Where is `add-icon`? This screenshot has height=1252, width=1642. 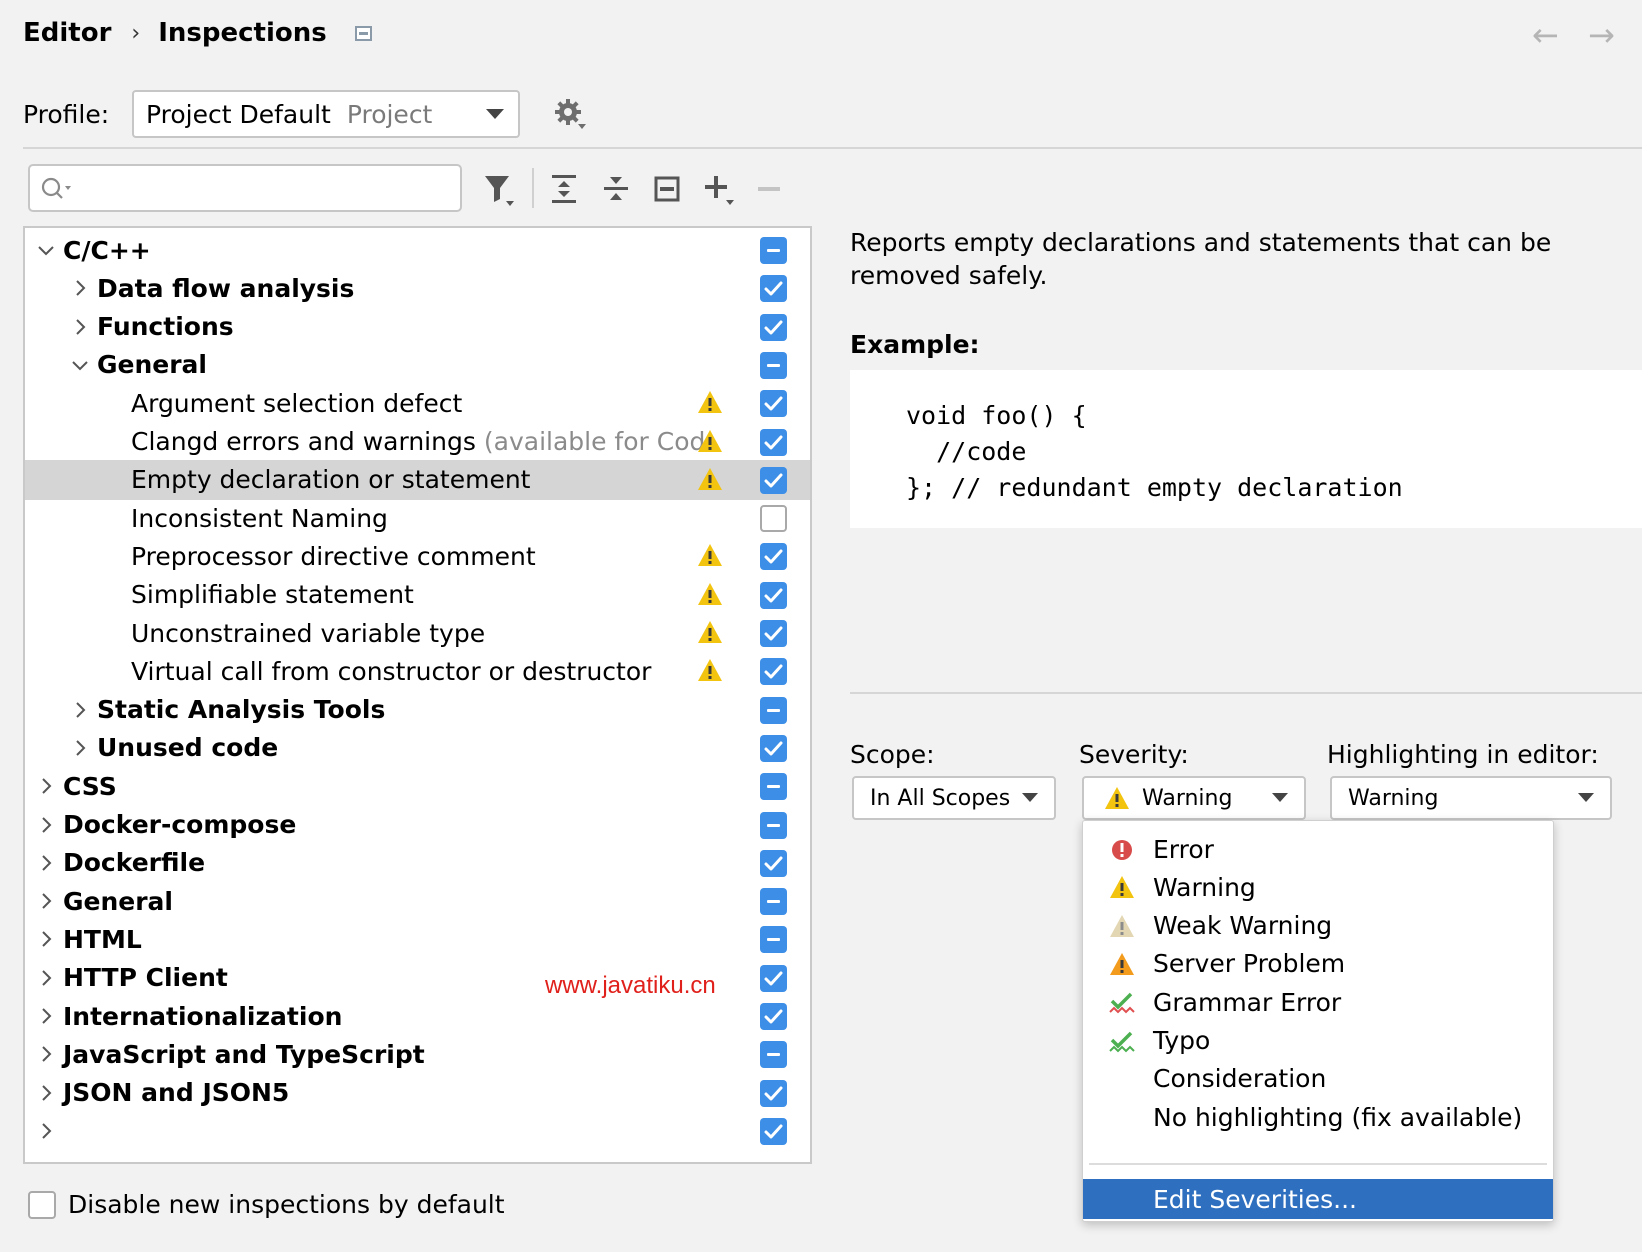 add-icon is located at coordinates (719, 189).